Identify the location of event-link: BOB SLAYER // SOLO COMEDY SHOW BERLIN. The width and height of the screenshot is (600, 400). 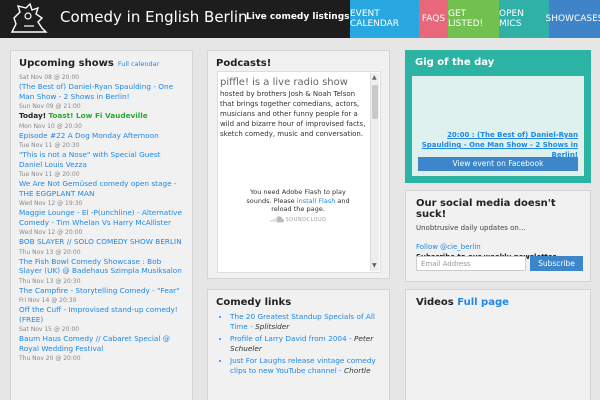
(101, 242).